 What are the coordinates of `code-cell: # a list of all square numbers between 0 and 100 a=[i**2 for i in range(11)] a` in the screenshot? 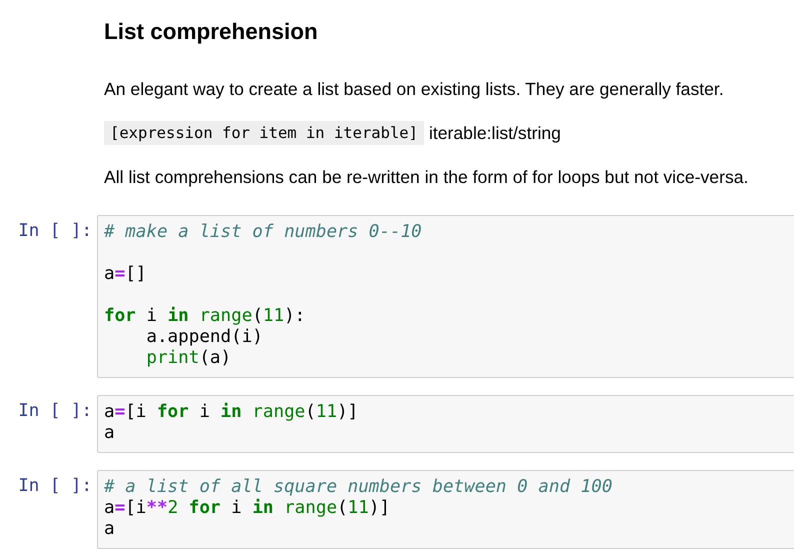 It's located at (445, 509).